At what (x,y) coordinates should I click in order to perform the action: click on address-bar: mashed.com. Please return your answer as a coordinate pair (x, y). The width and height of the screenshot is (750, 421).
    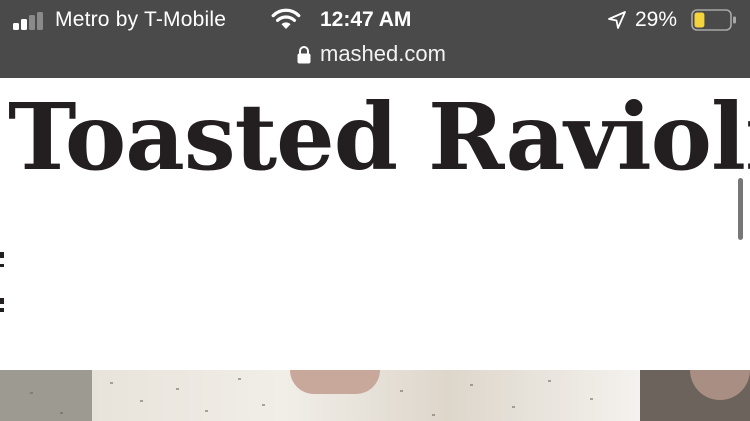
    Looking at the image, I should click on (375, 57).